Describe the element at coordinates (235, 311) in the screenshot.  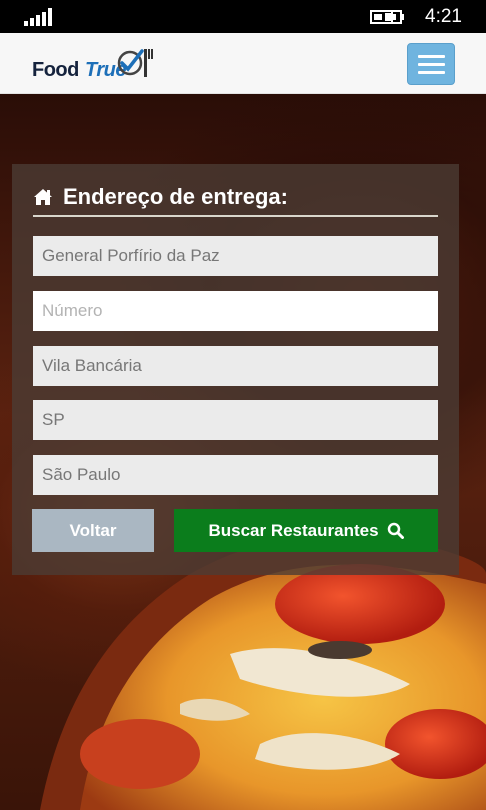
I see `number-field` at that location.